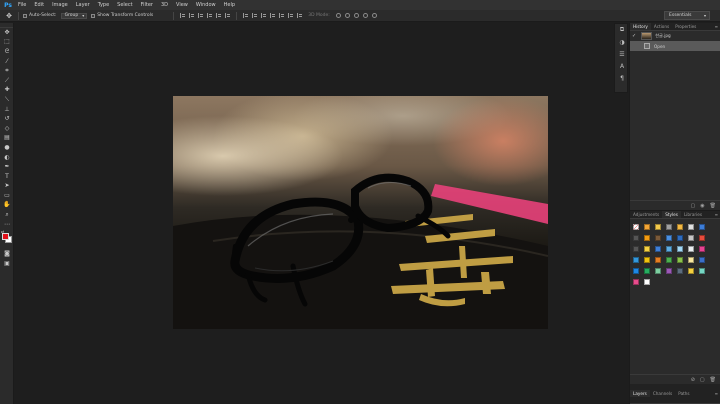 The width and height of the screenshot is (720, 404). What do you see at coordinates (685, 26) in the screenshot?
I see `tab-properties: Properties` at bounding box center [685, 26].